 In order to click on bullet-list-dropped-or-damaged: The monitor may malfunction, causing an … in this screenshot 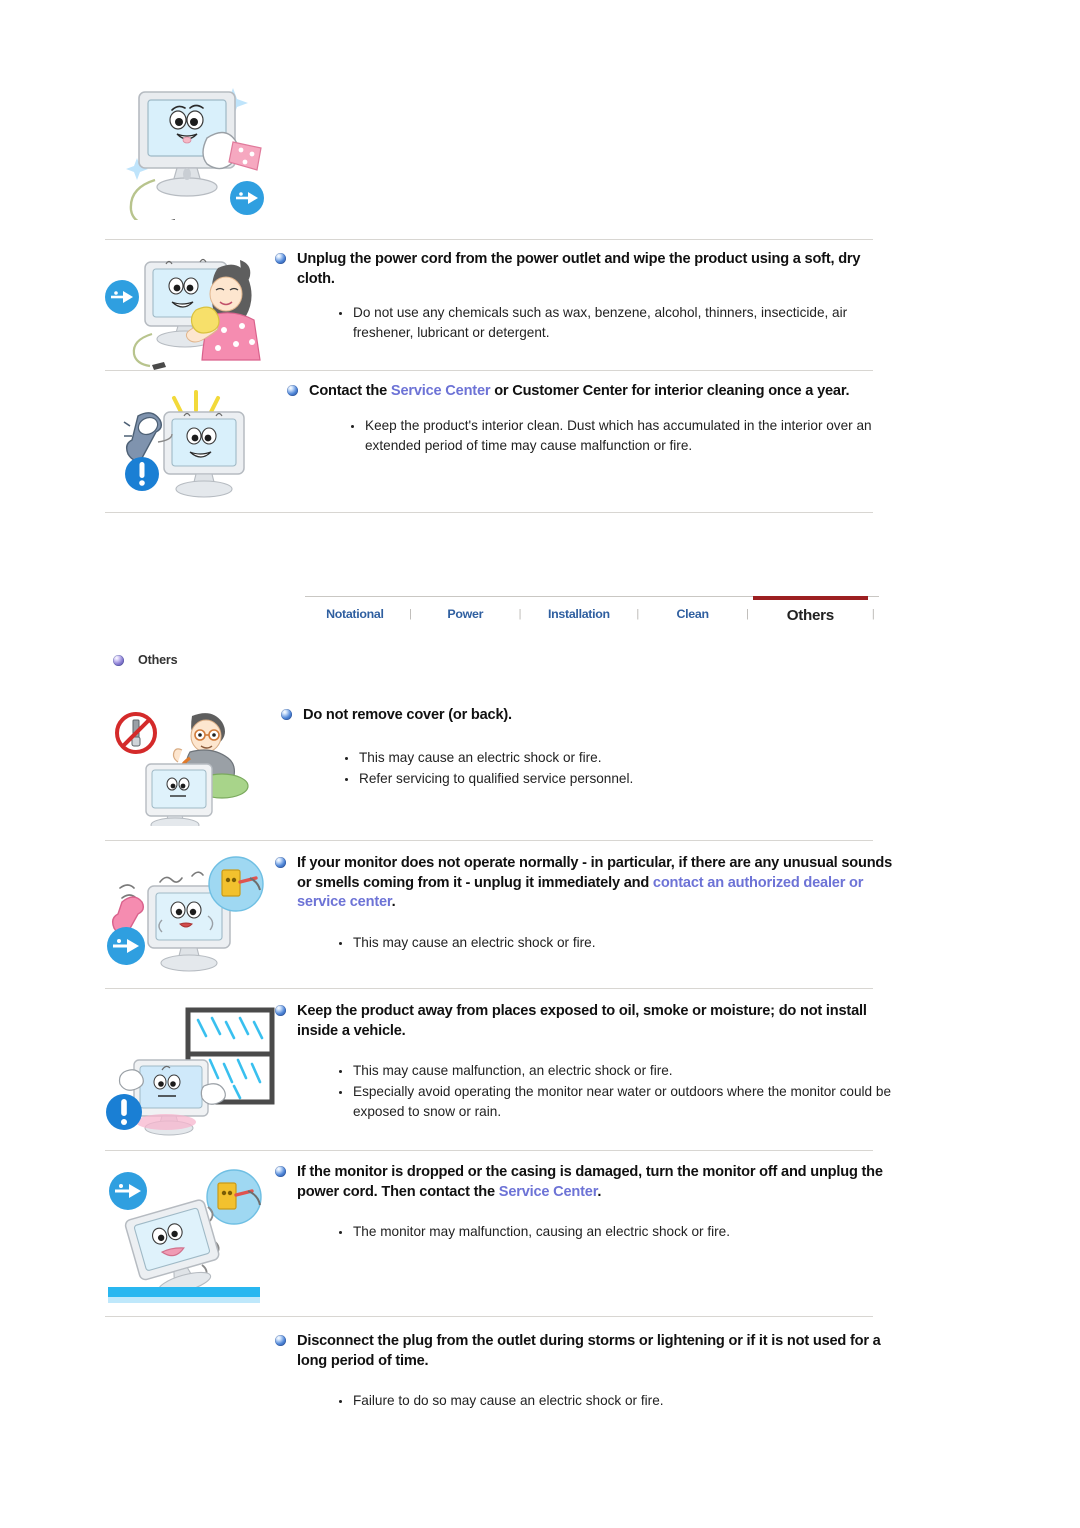, I will do `click(663, 1232)`.